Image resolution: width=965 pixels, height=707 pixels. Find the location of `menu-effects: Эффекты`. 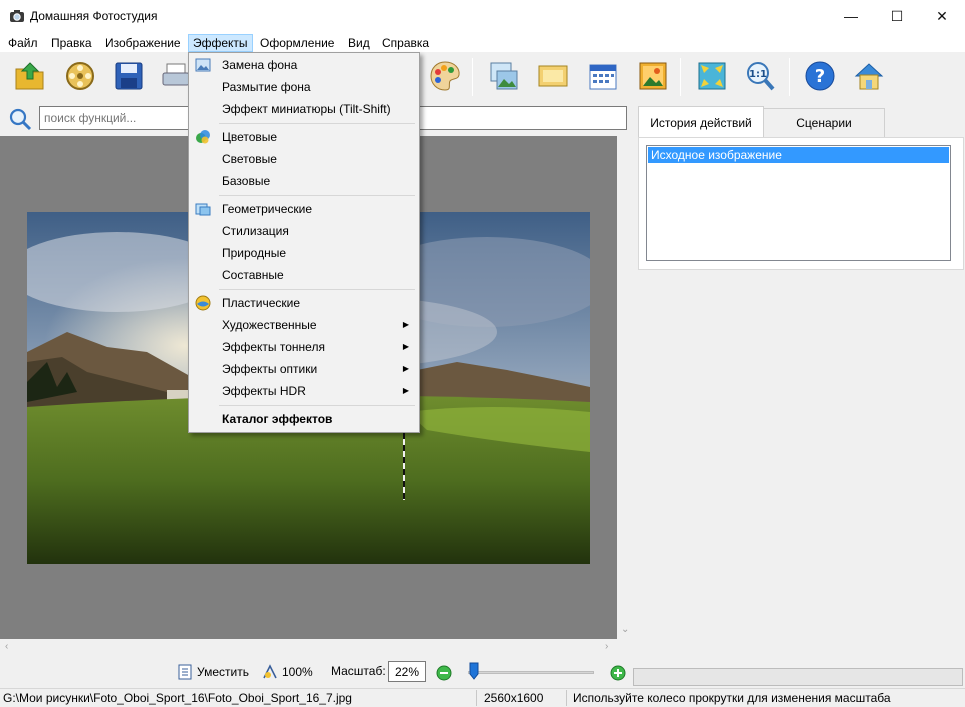

menu-effects: Эффекты is located at coordinates (220, 43).